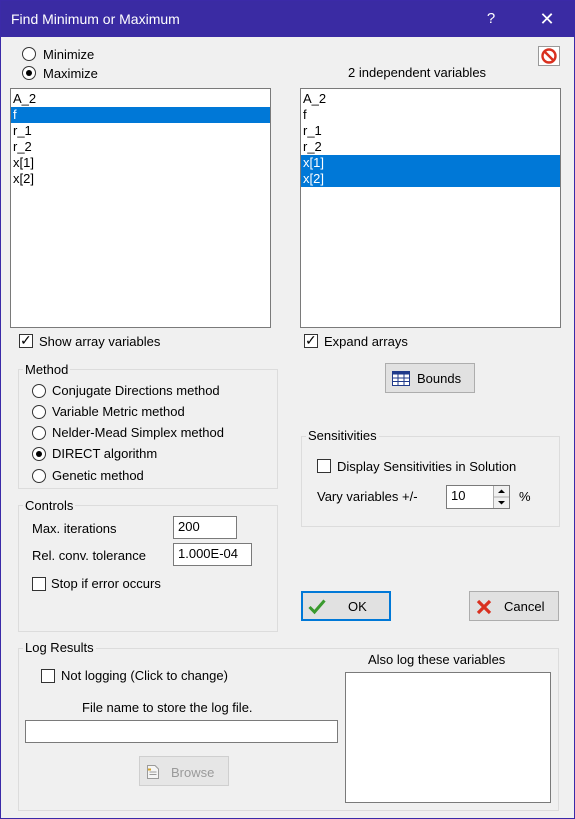  I want to click on show-array-variables-checkbox, so click(26, 340).